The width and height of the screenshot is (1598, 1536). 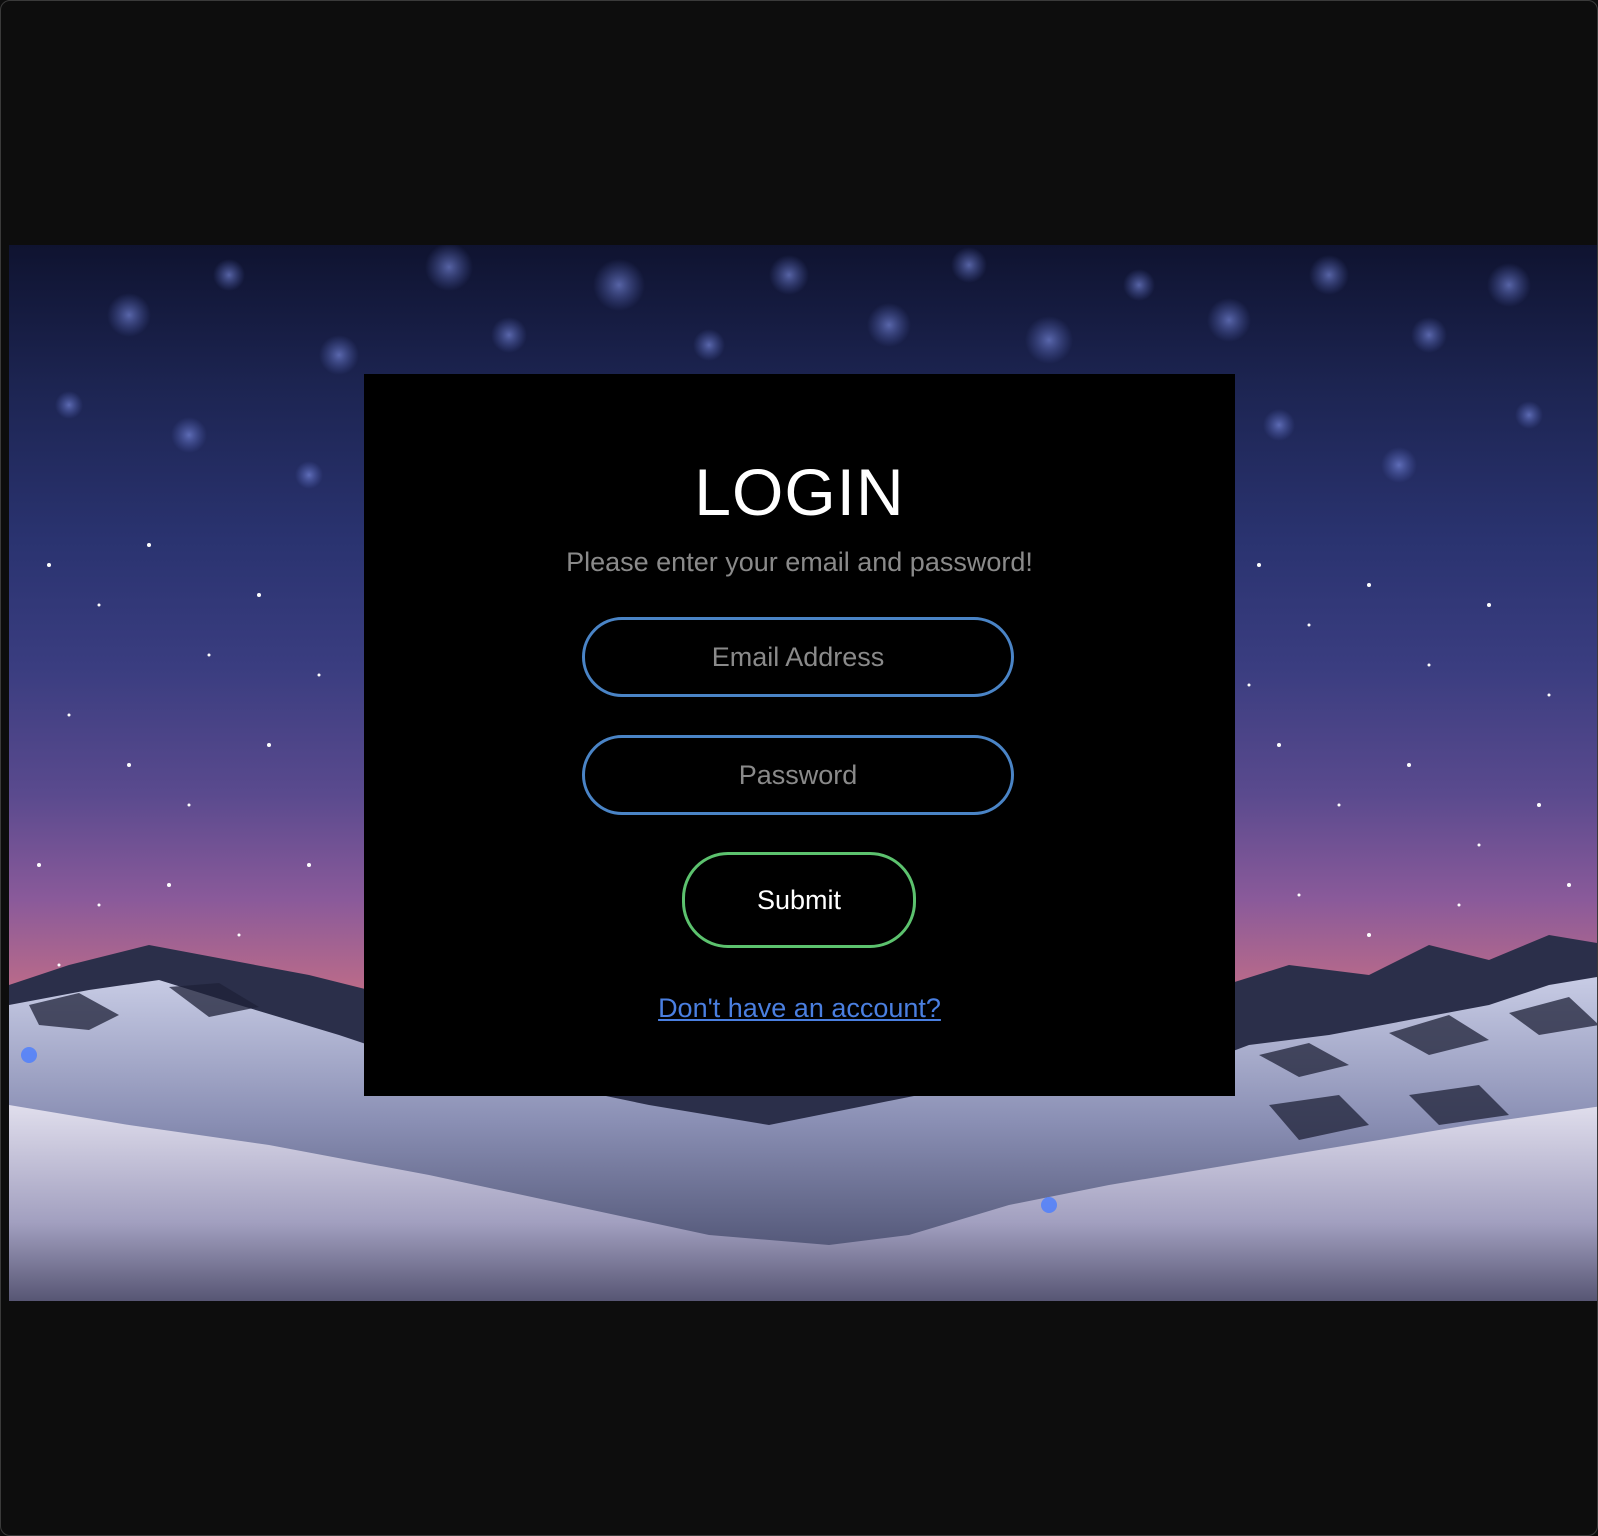 What do you see at coordinates (799, 900) in the screenshot?
I see `submit-button: Submit` at bounding box center [799, 900].